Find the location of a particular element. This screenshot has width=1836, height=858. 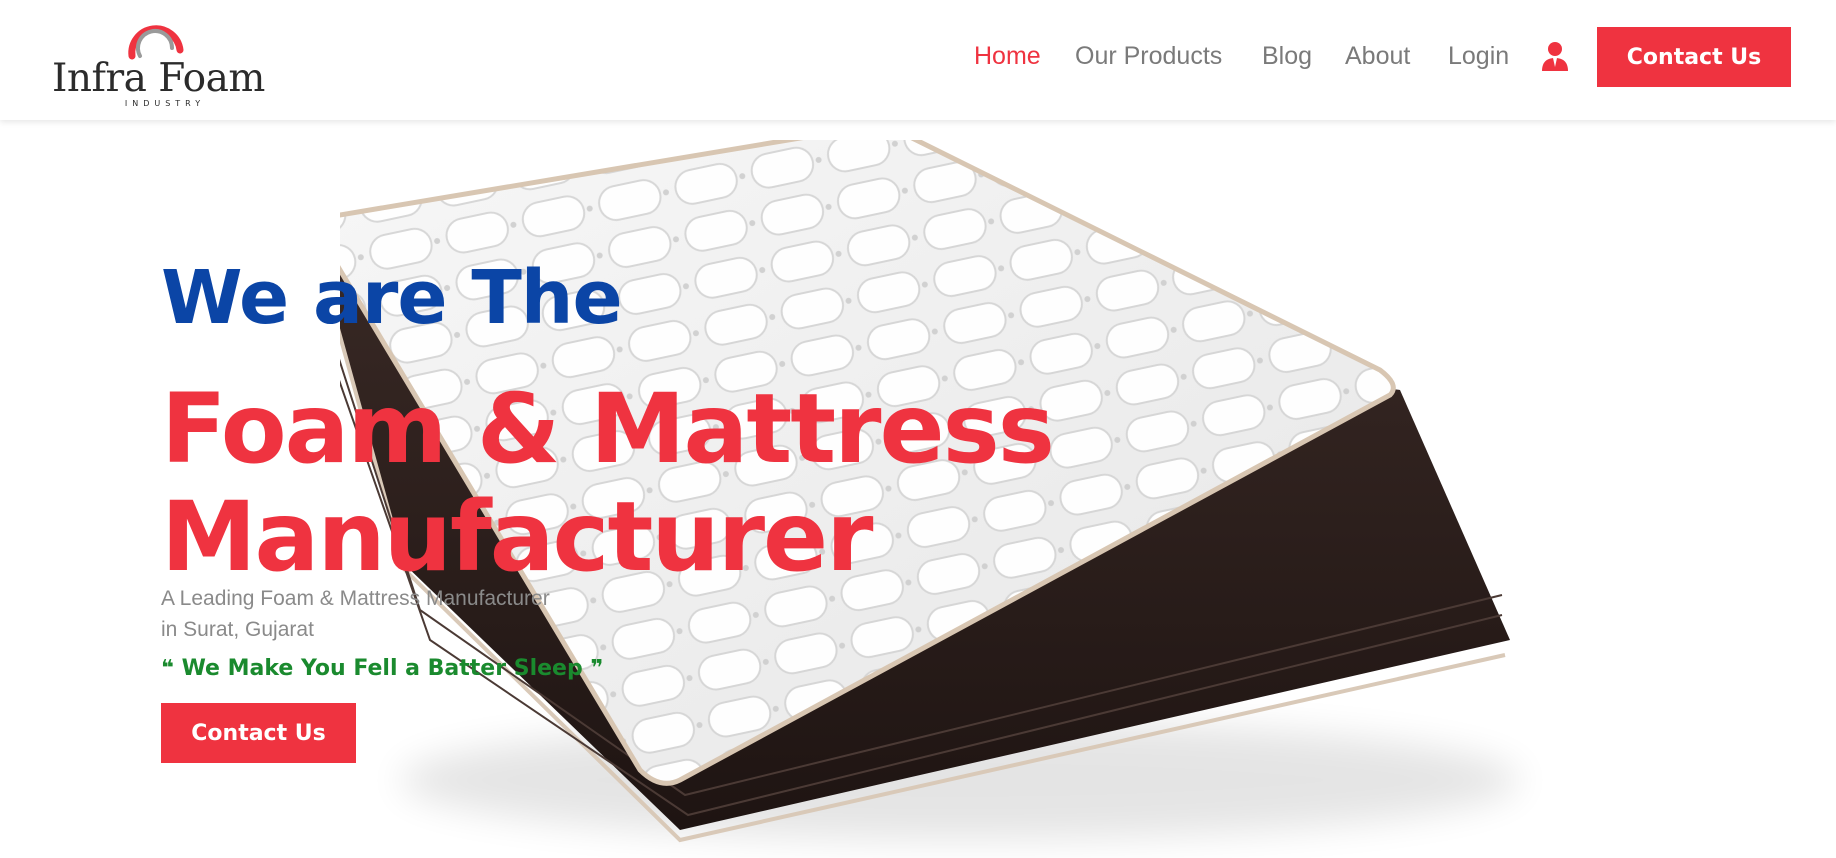

nav-home: Home is located at coordinates (1007, 56).